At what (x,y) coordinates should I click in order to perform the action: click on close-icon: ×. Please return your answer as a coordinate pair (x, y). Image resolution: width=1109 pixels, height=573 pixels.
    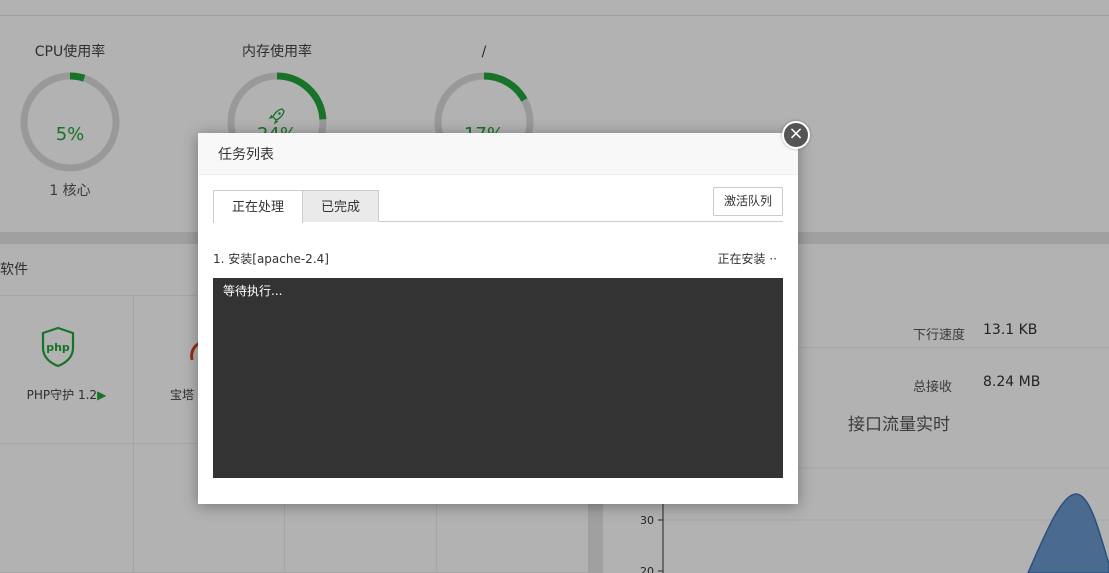
    Looking at the image, I should click on (796, 135).